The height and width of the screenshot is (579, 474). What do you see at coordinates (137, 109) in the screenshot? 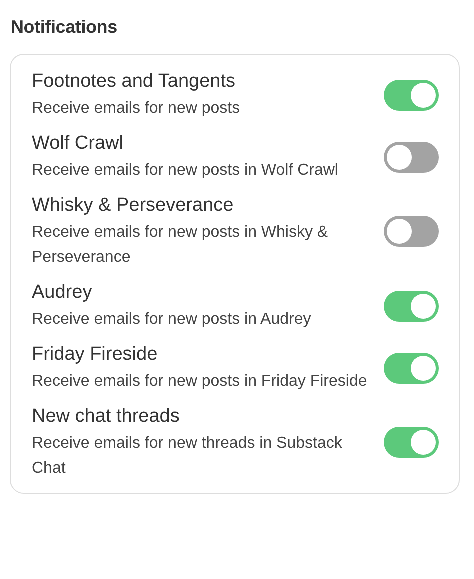
I see `notification-description: Receive emails for new posts` at bounding box center [137, 109].